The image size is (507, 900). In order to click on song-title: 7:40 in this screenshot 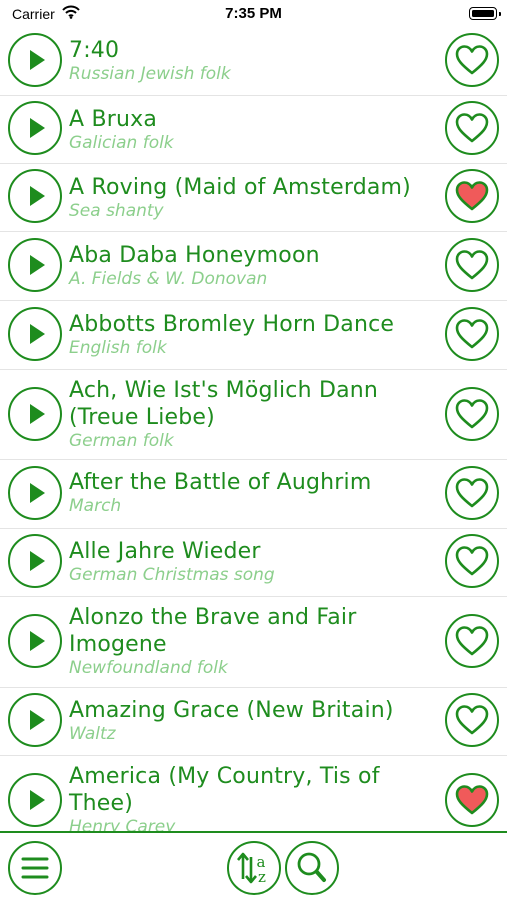, I will do `click(94, 50)`.